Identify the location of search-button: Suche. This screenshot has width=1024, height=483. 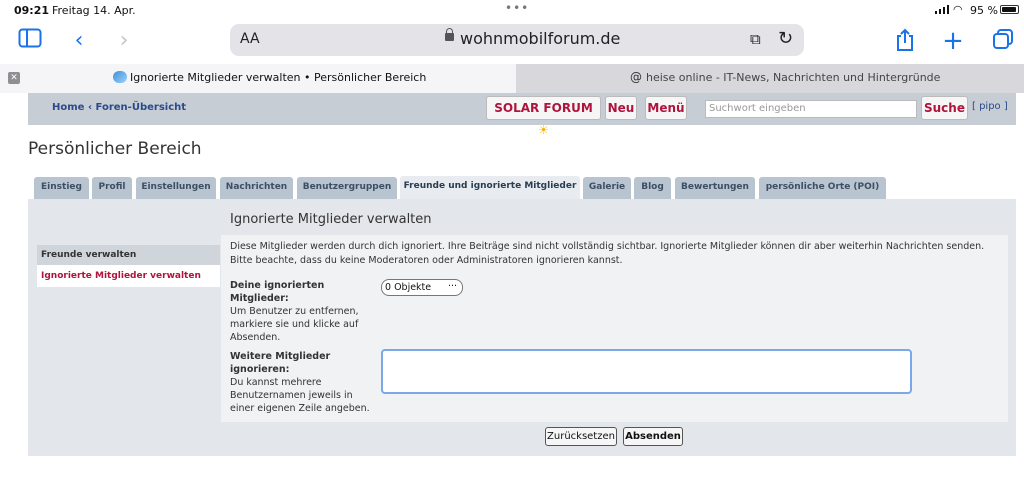
(944, 108).